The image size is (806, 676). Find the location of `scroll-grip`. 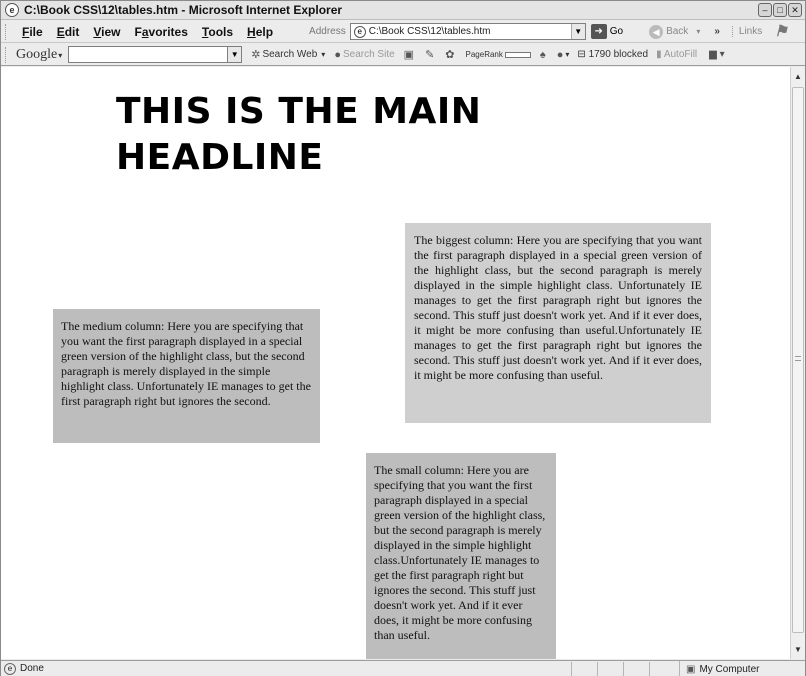

scroll-grip is located at coordinates (798, 358).